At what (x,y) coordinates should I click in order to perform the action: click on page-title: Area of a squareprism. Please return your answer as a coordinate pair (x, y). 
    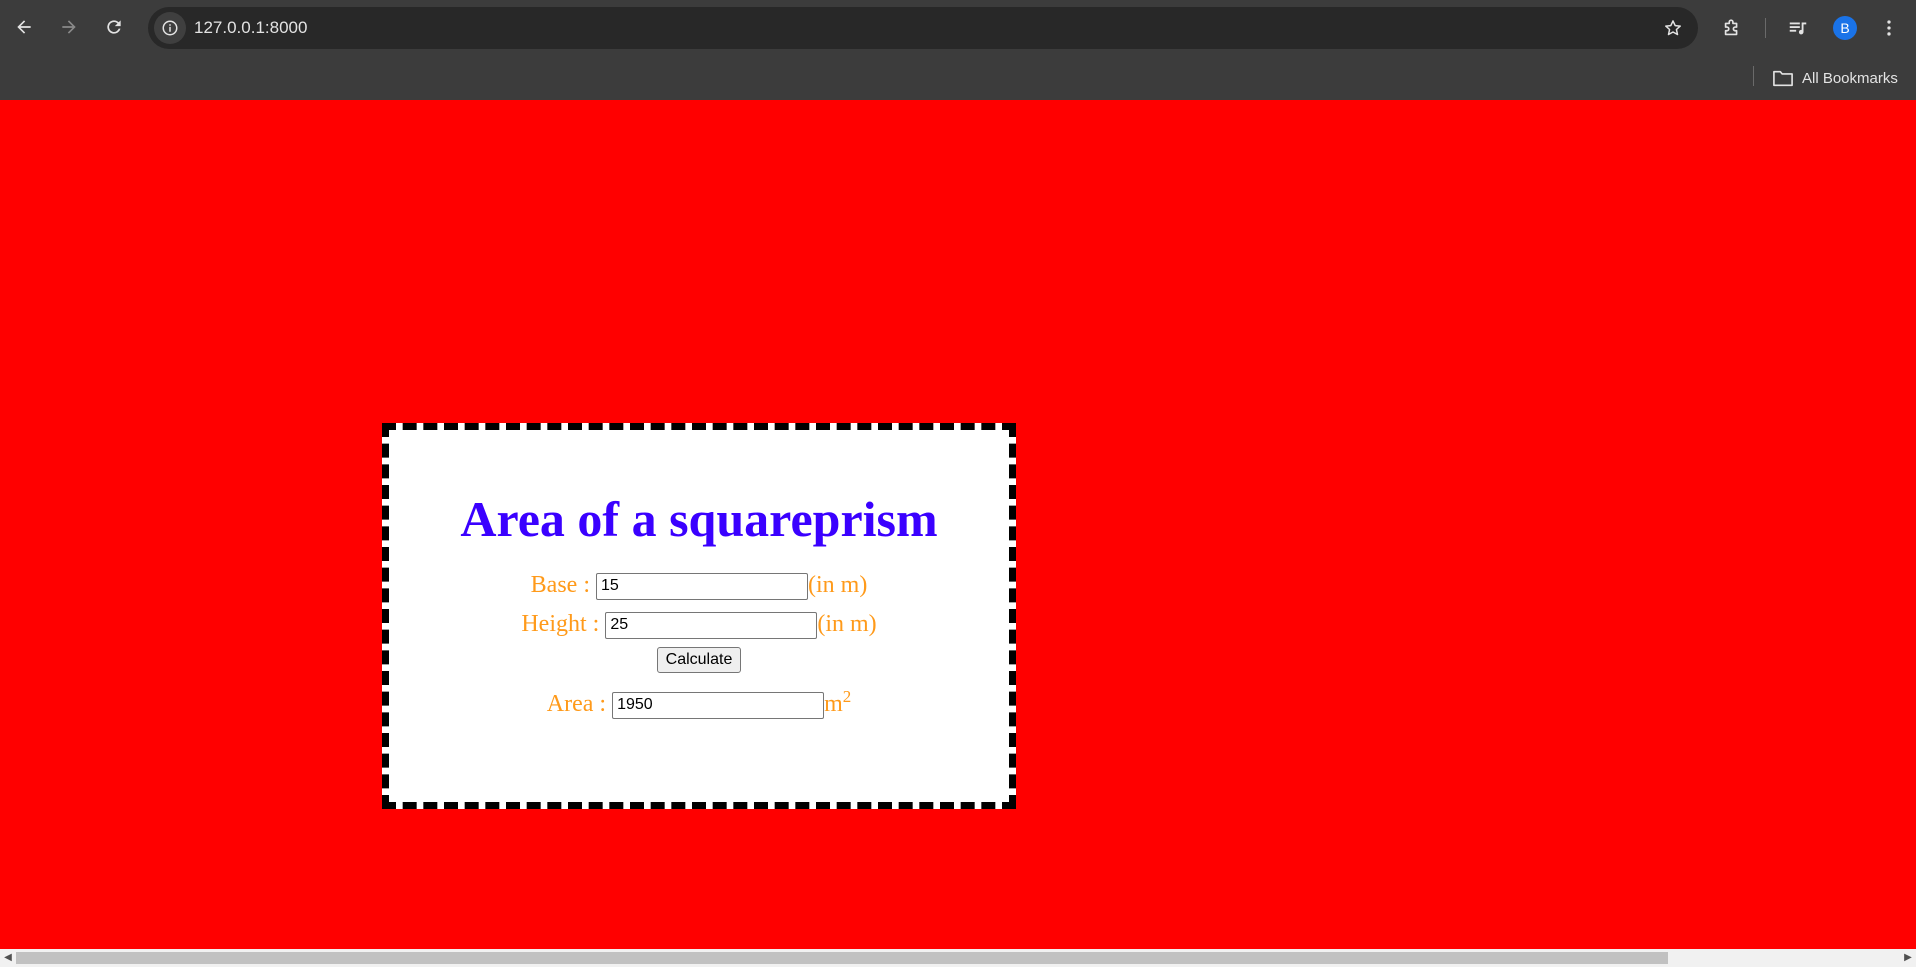
    Looking at the image, I should click on (699, 519).